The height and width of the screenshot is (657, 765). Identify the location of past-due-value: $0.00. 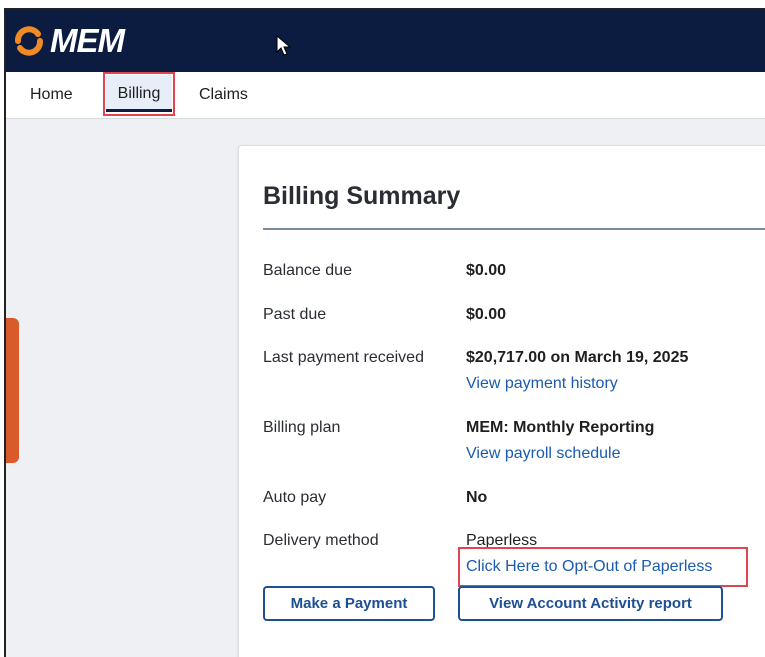
(486, 314).